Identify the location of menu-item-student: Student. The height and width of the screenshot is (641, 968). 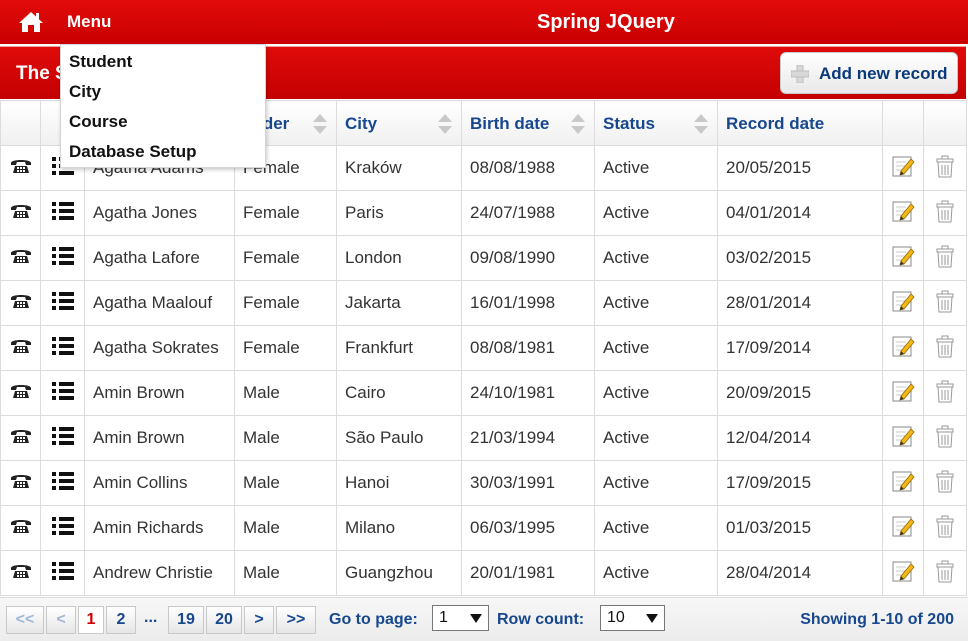
(100, 62).